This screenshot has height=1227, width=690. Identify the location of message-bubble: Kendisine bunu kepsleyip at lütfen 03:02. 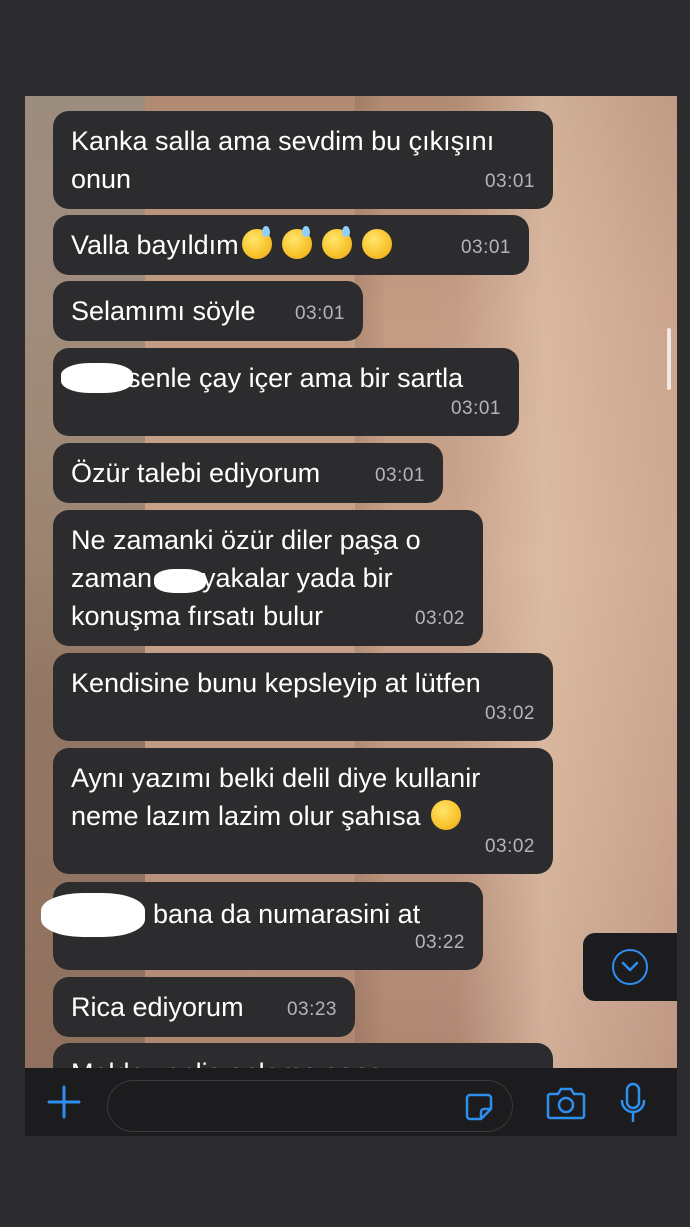
(303, 697).